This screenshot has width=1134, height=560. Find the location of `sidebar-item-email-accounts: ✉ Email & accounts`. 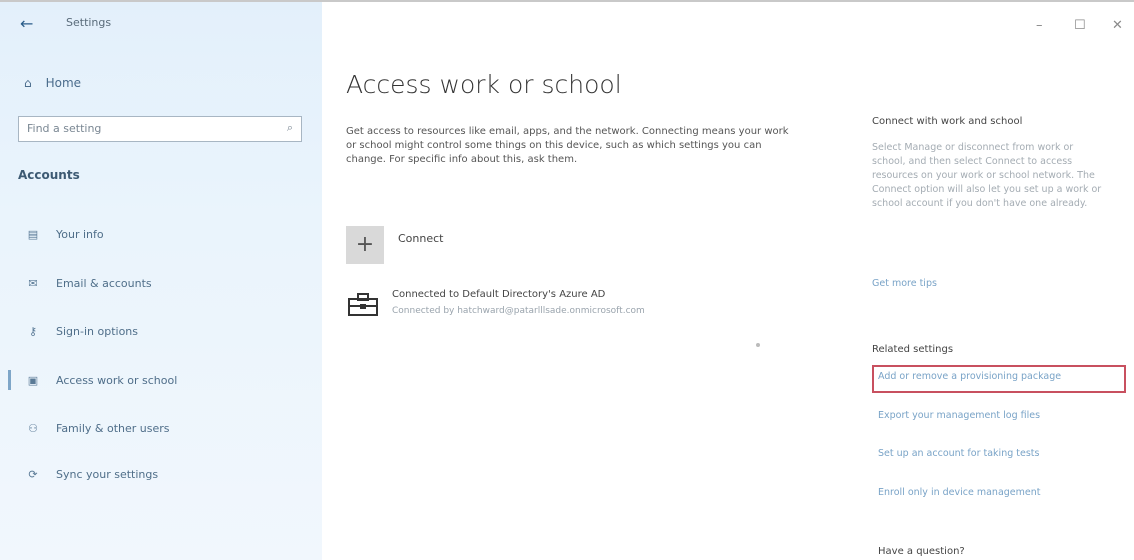

sidebar-item-email-accounts: ✉ Email & accounts is located at coordinates (161, 283).